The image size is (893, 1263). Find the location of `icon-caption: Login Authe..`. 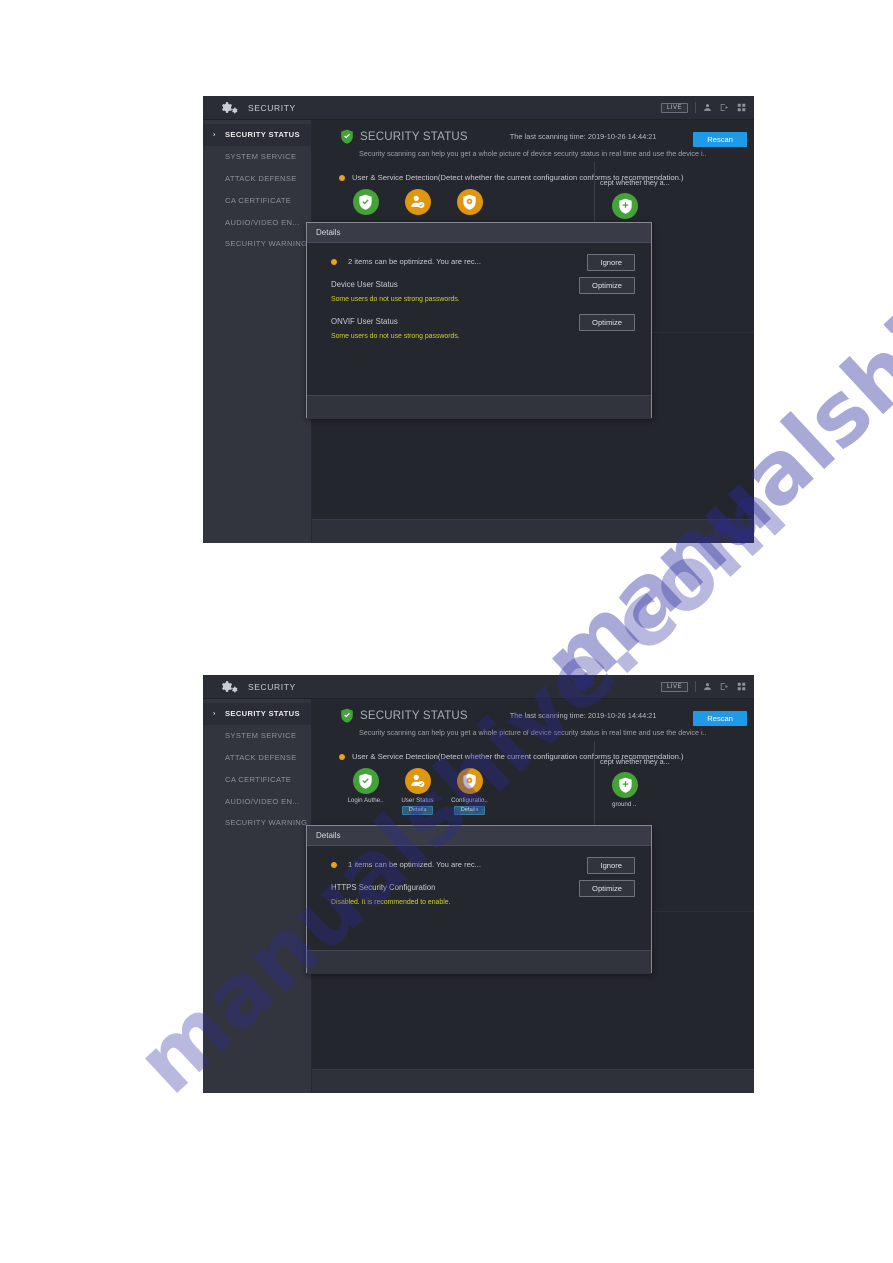

icon-caption: Login Authe.. is located at coordinates (365, 800).